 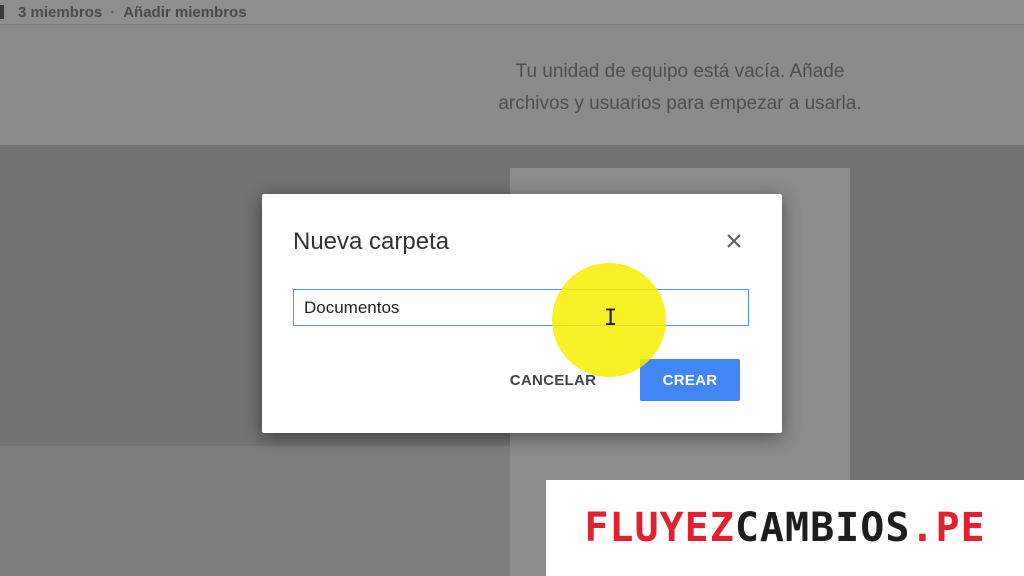 What do you see at coordinates (184, 12) in the screenshot?
I see `add-members-link: Añadir miembros` at bounding box center [184, 12].